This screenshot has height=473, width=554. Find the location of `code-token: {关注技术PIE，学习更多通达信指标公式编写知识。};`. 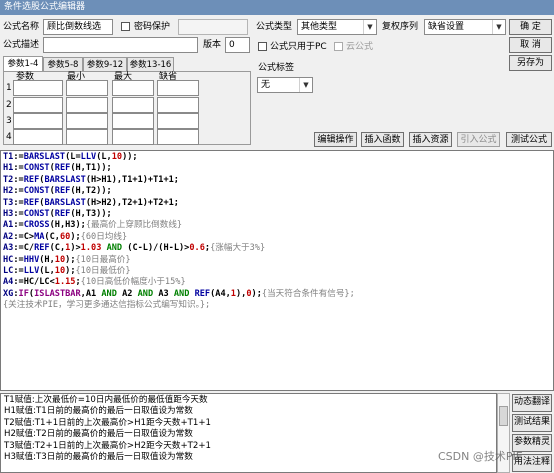

code-token: {关注技术PIE，学习更多通达信指标公式编写知识。}; is located at coordinates (107, 305).